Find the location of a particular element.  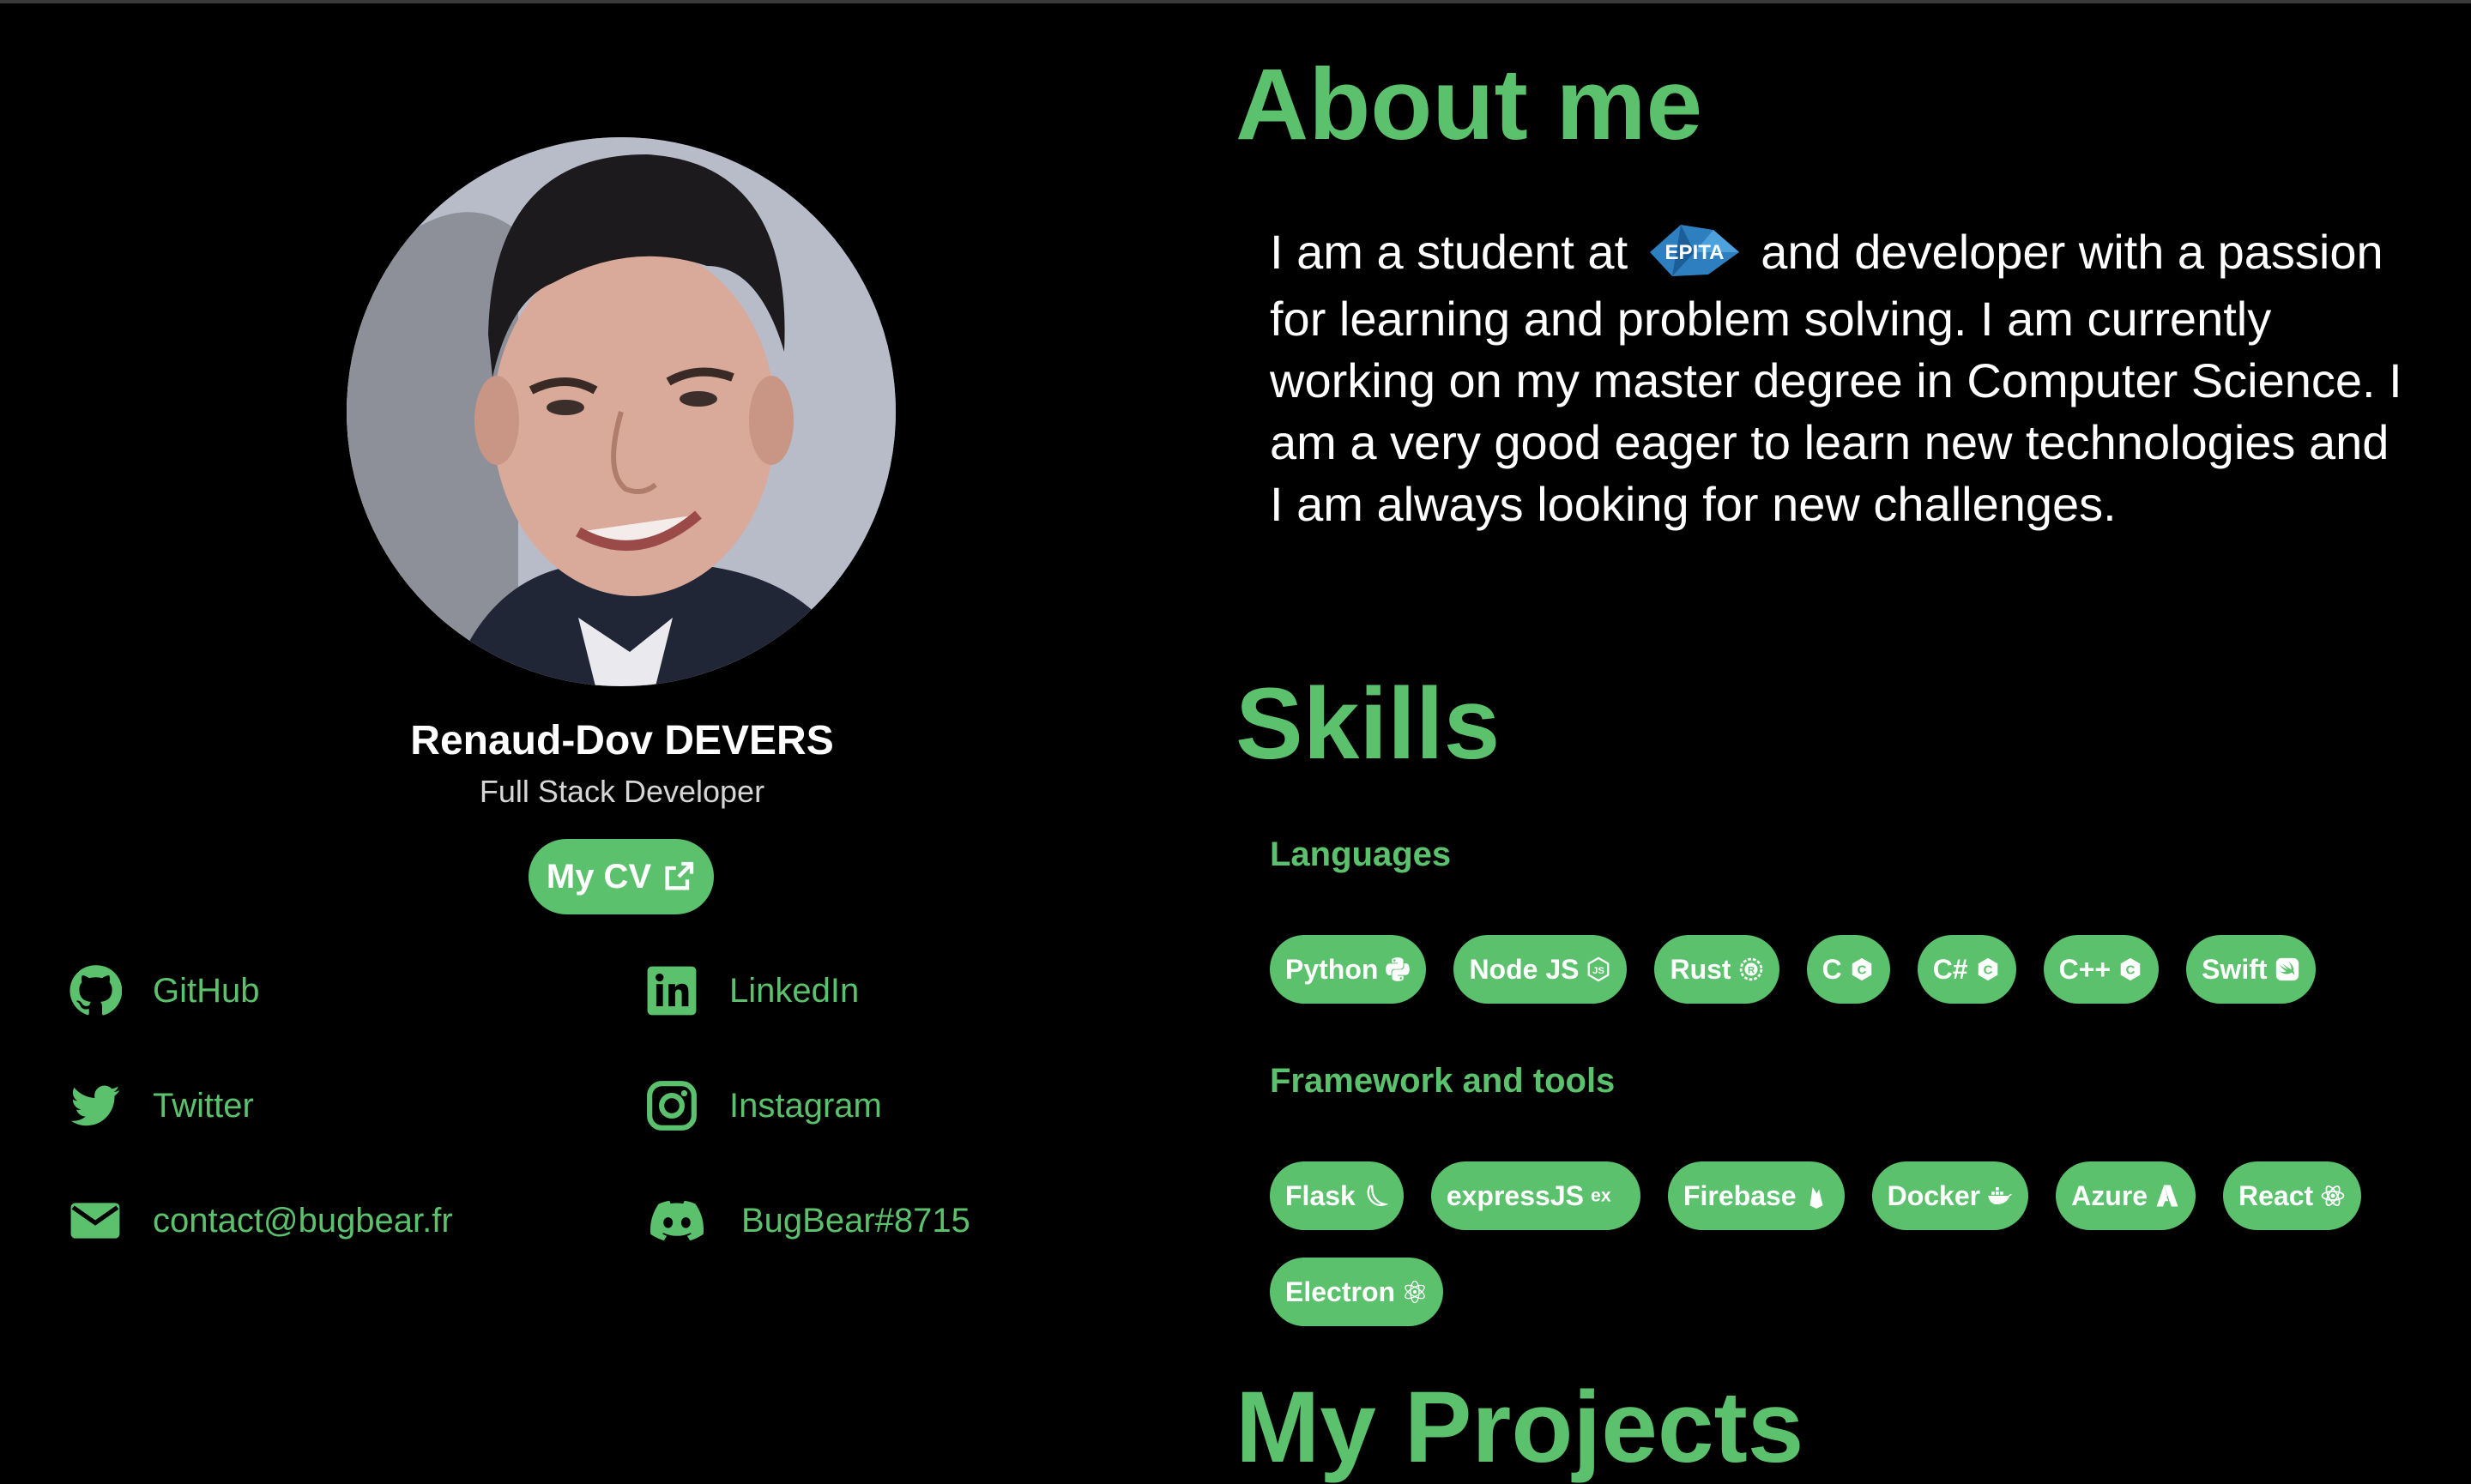

nodejs-icon: JS is located at coordinates (1598, 969).